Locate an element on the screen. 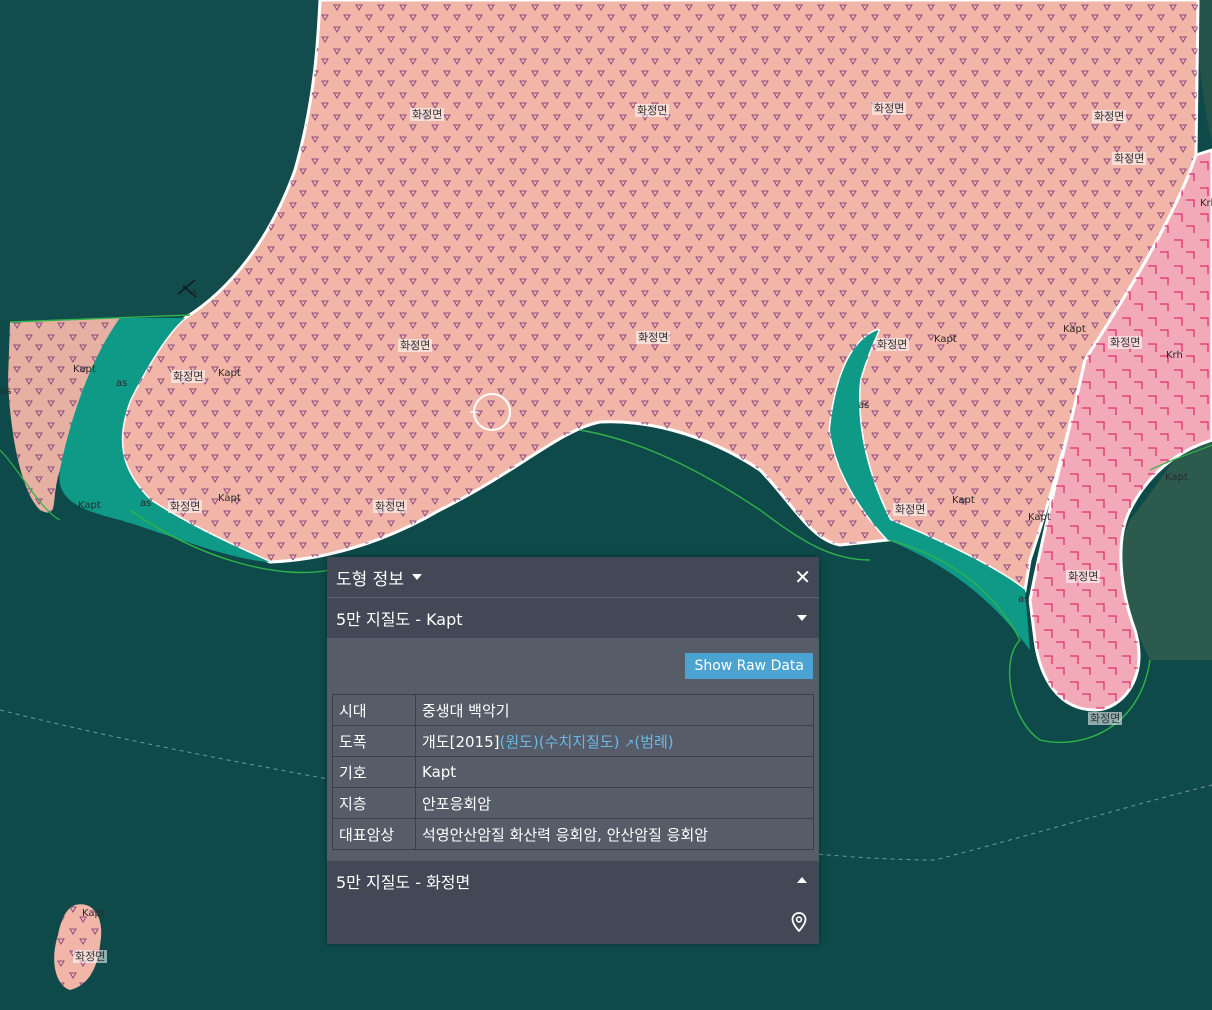  attr-key: 도폭 is located at coordinates (374, 741).